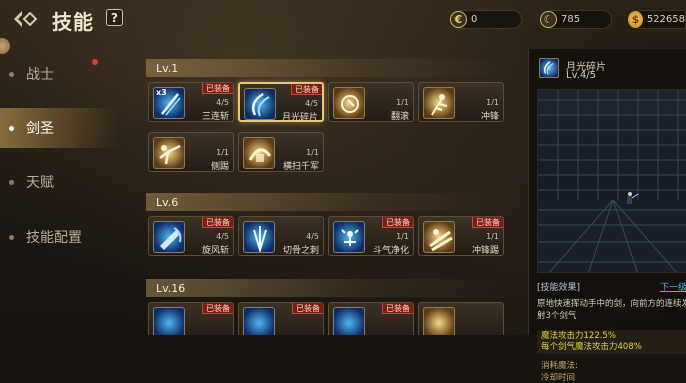 The image size is (686, 383). Describe the element at coordinates (59, 74) in the screenshot. I see `sidebar-item-warrior: 战士` at that location.